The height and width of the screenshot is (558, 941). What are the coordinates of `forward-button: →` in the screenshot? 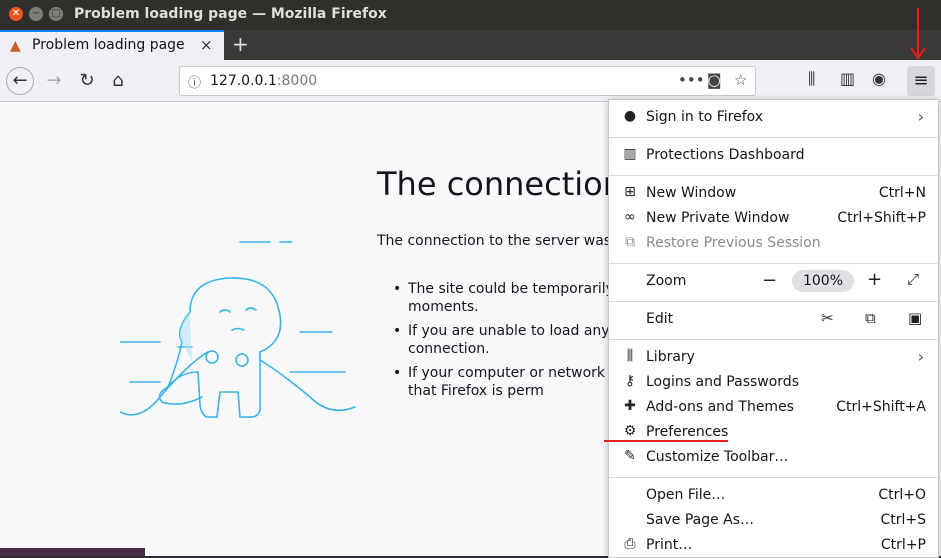 It's located at (54, 81).